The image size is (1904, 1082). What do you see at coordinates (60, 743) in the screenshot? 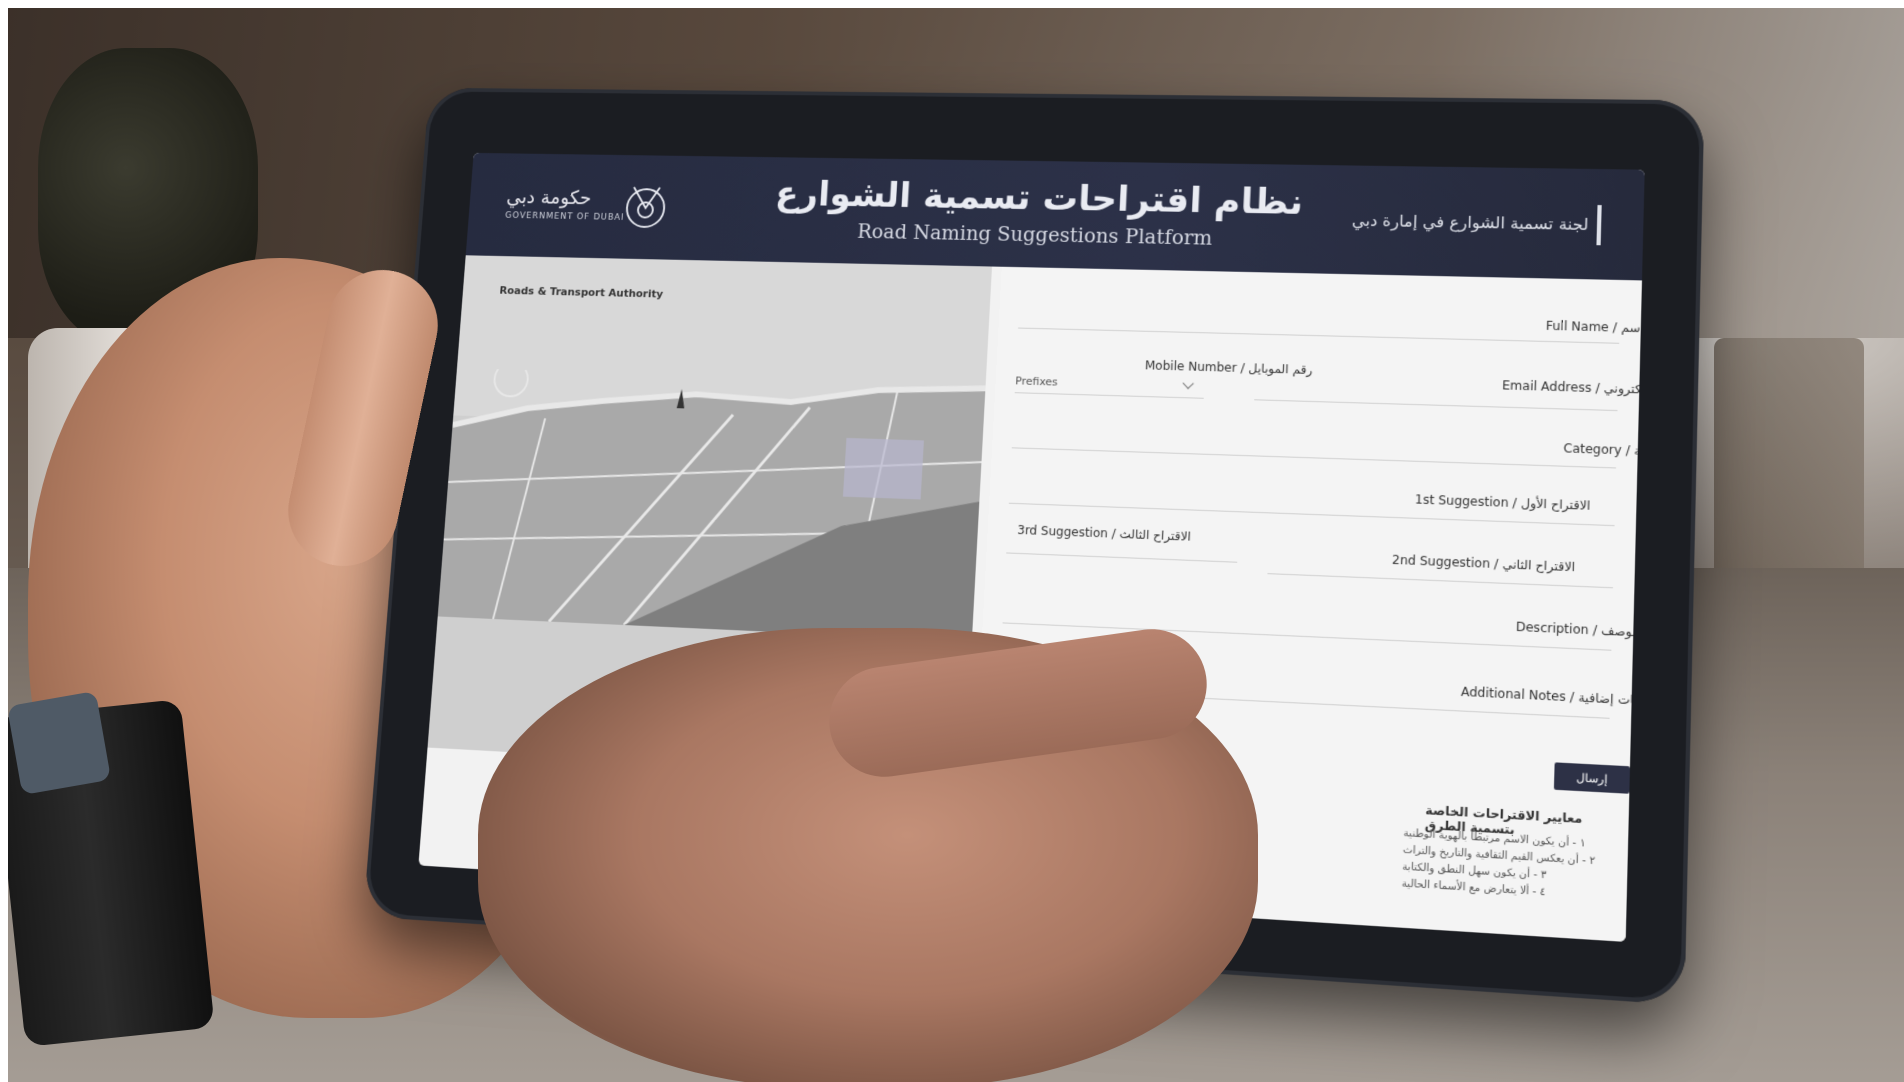
I see `watch` at bounding box center [60, 743].